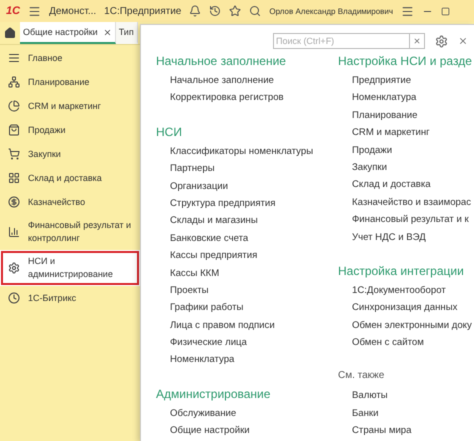  Describe the element at coordinates (413, 308) in the screenshot. I see `section-link: Синхронизация данных` at that location.